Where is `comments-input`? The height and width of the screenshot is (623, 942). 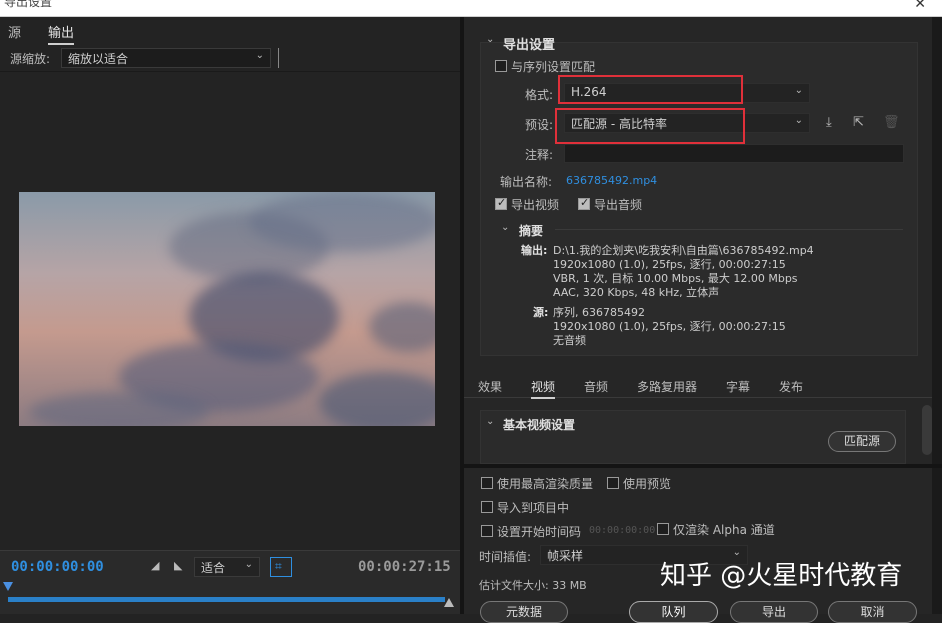
comments-input is located at coordinates (734, 153).